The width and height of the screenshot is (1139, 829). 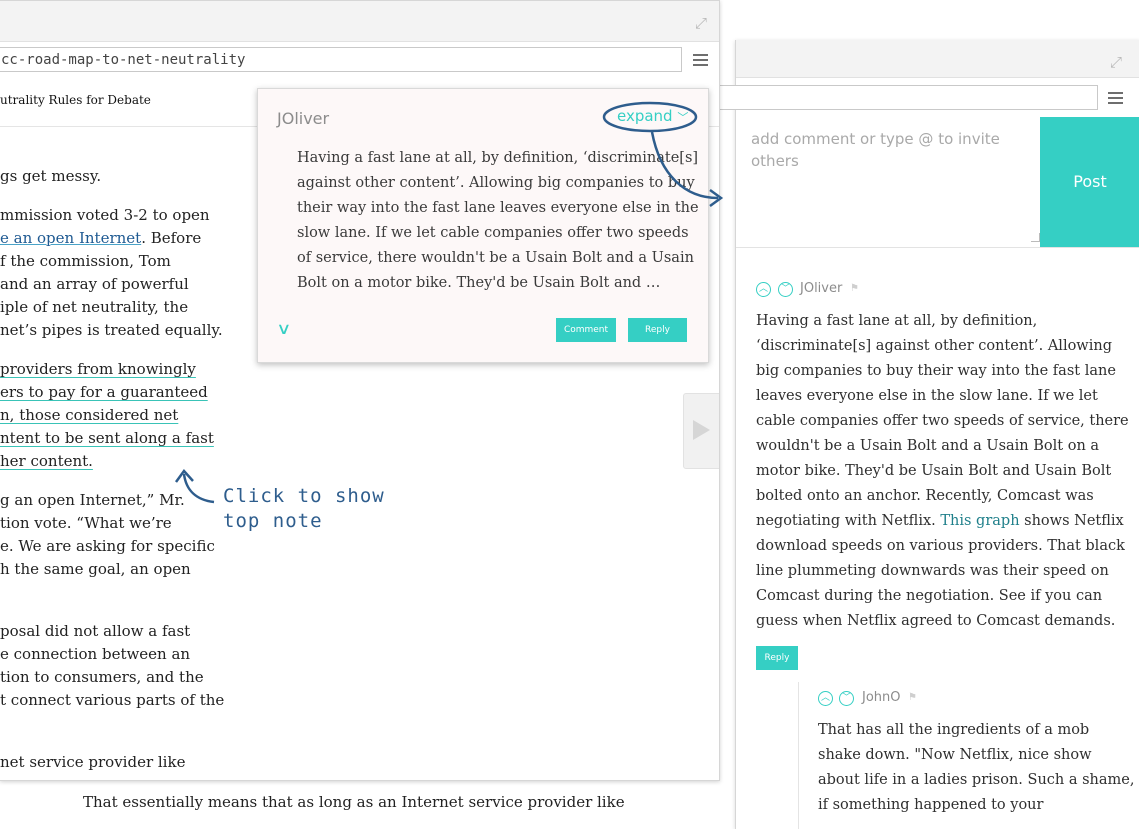 I want to click on annotation-label-1: Click to show, so click(x=304, y=496).